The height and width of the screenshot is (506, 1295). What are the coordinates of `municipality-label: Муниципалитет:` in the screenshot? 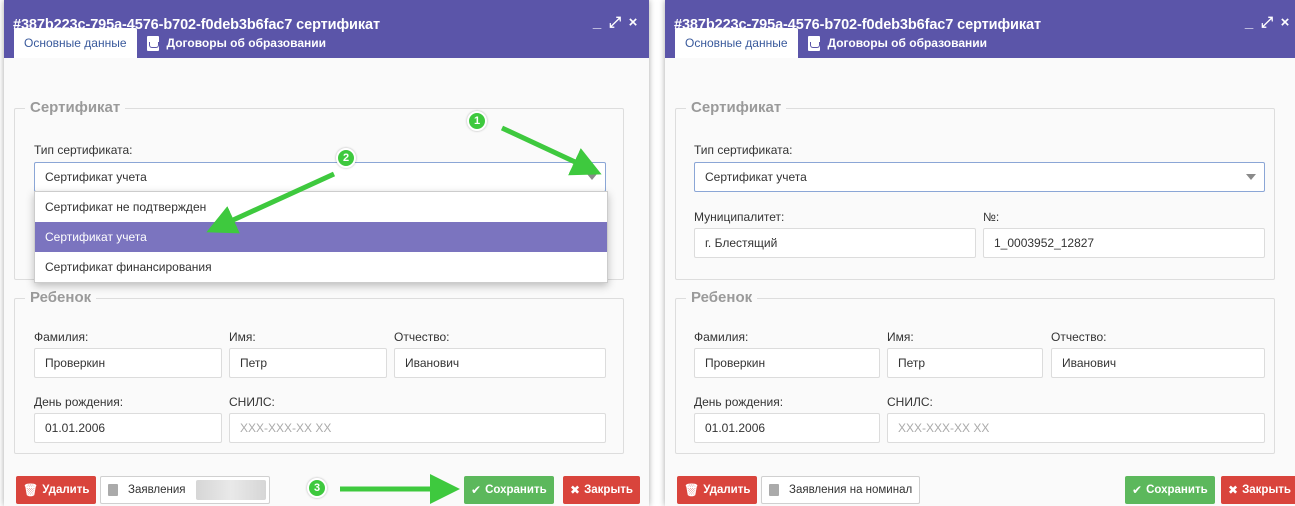 It's located at (739, 217).